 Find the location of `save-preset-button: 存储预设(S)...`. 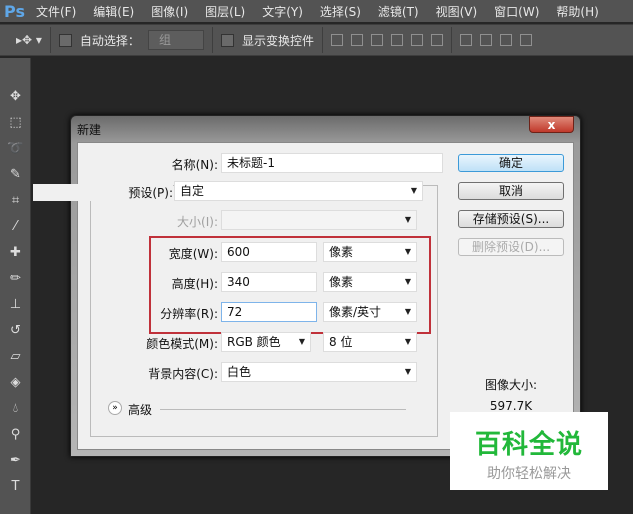

save-preset-button: 存储预设(S)... is located at coordinates (511, 219).